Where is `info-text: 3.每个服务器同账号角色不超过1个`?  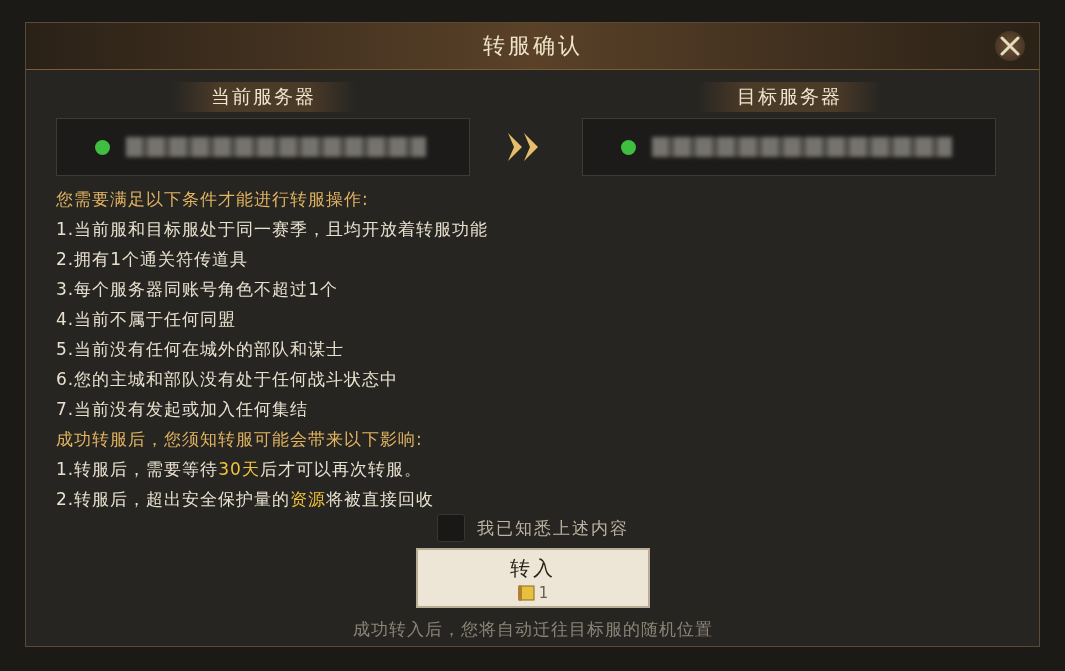
info-text: 3.每个服务器同账号角色不超过1个 is located at coordinates (198, 289).